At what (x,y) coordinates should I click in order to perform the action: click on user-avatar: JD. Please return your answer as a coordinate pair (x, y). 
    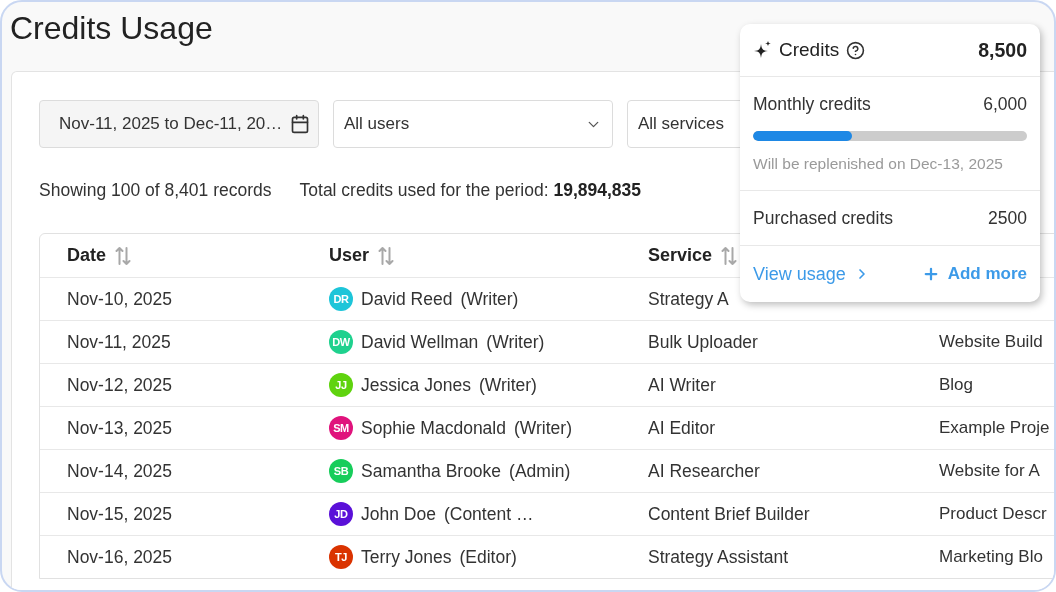
    Looking at the image, I should click on (341, 514).